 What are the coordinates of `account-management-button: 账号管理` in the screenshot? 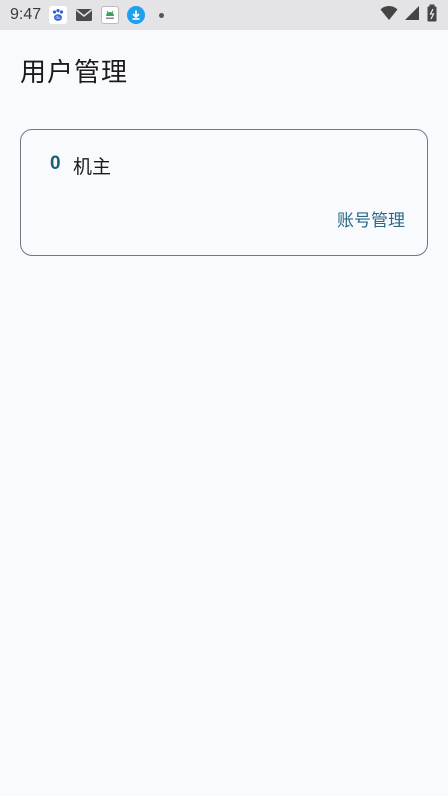 It's located at (371, 218).